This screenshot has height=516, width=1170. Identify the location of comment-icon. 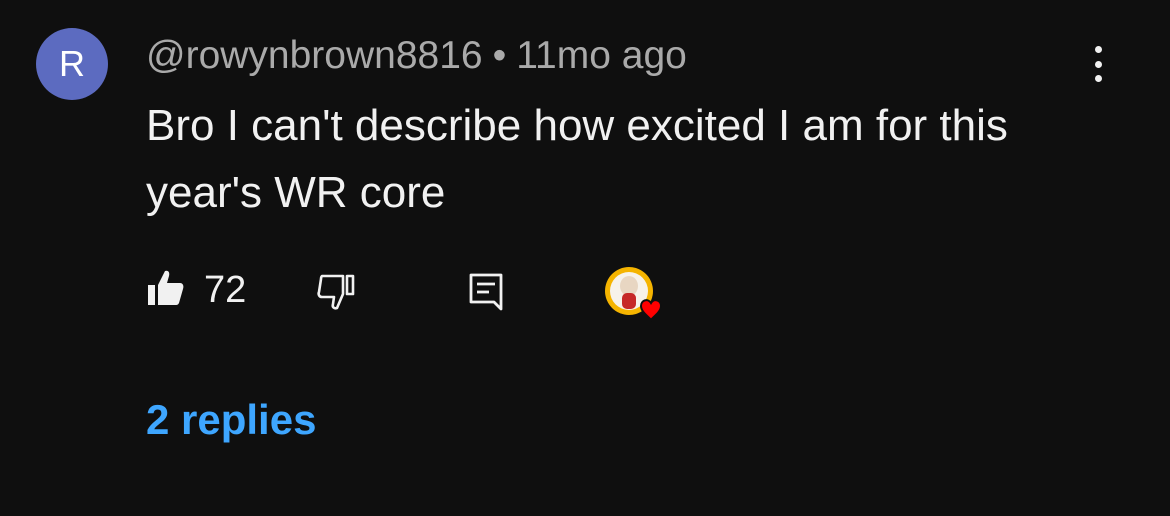
(486, 294).